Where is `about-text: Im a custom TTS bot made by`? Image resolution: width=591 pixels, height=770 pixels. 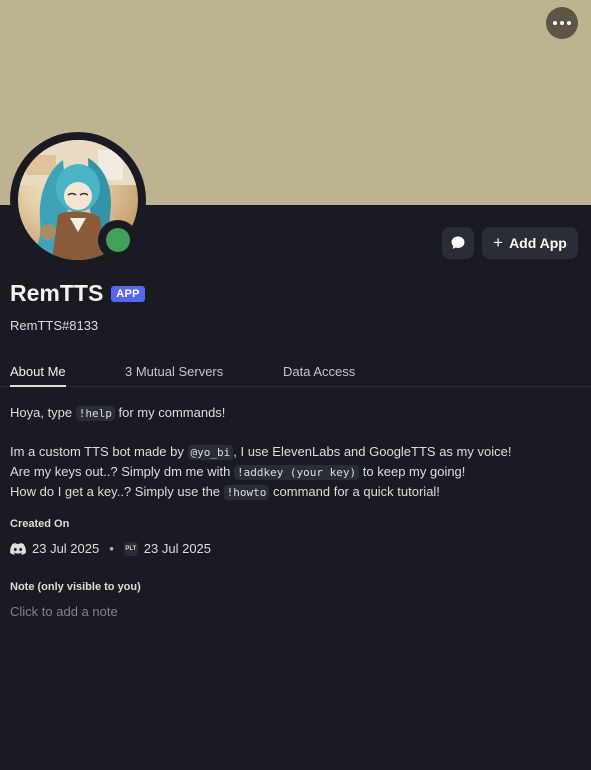 about-text: Im a custom TTS bot made by is located at coordinates (99, 451).